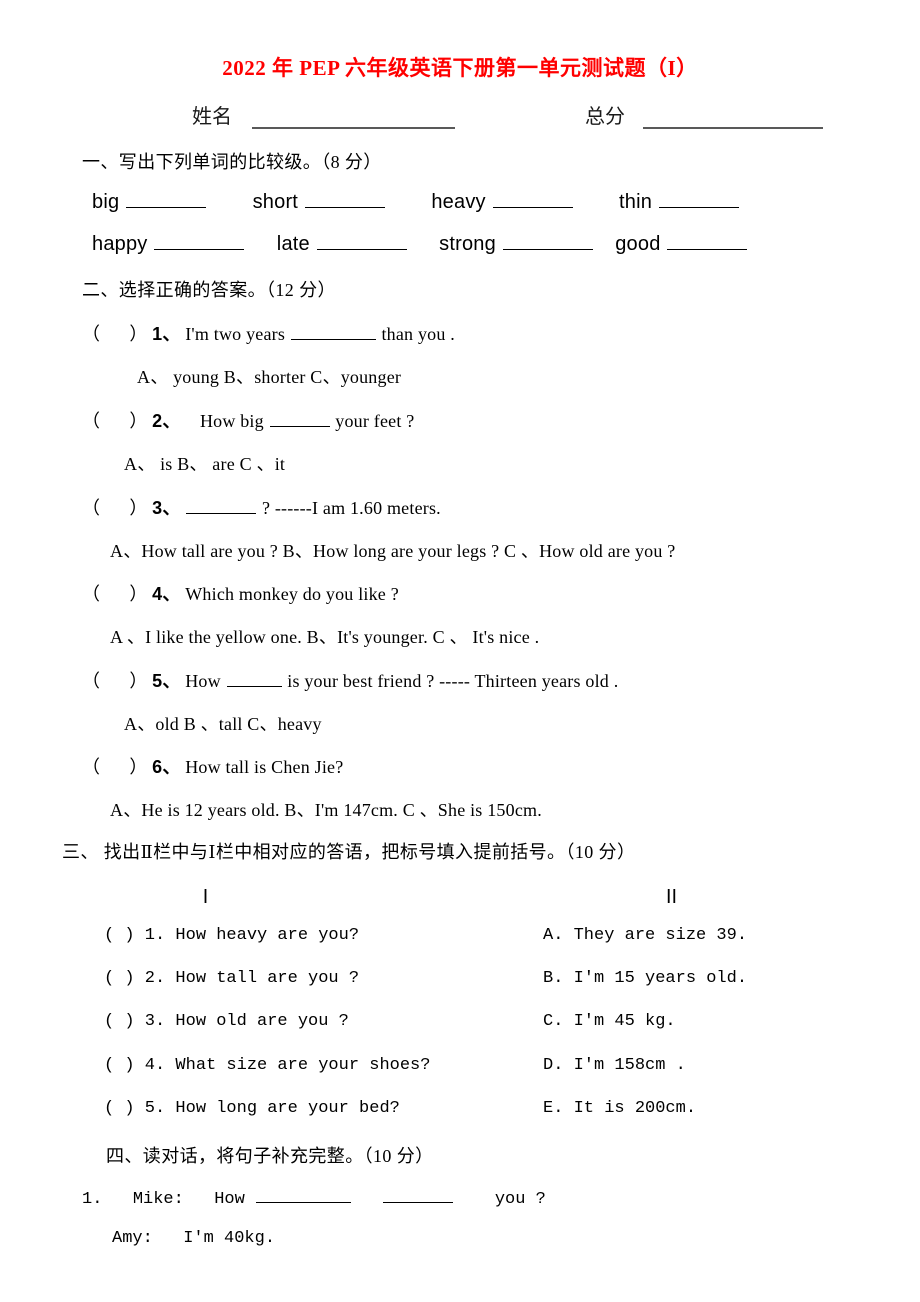 The image size is (920, 1302). What do you see at coordinates (166, 681) in the screenshot?
I see `q5-number: 5、` at bounding box center [166, 681].